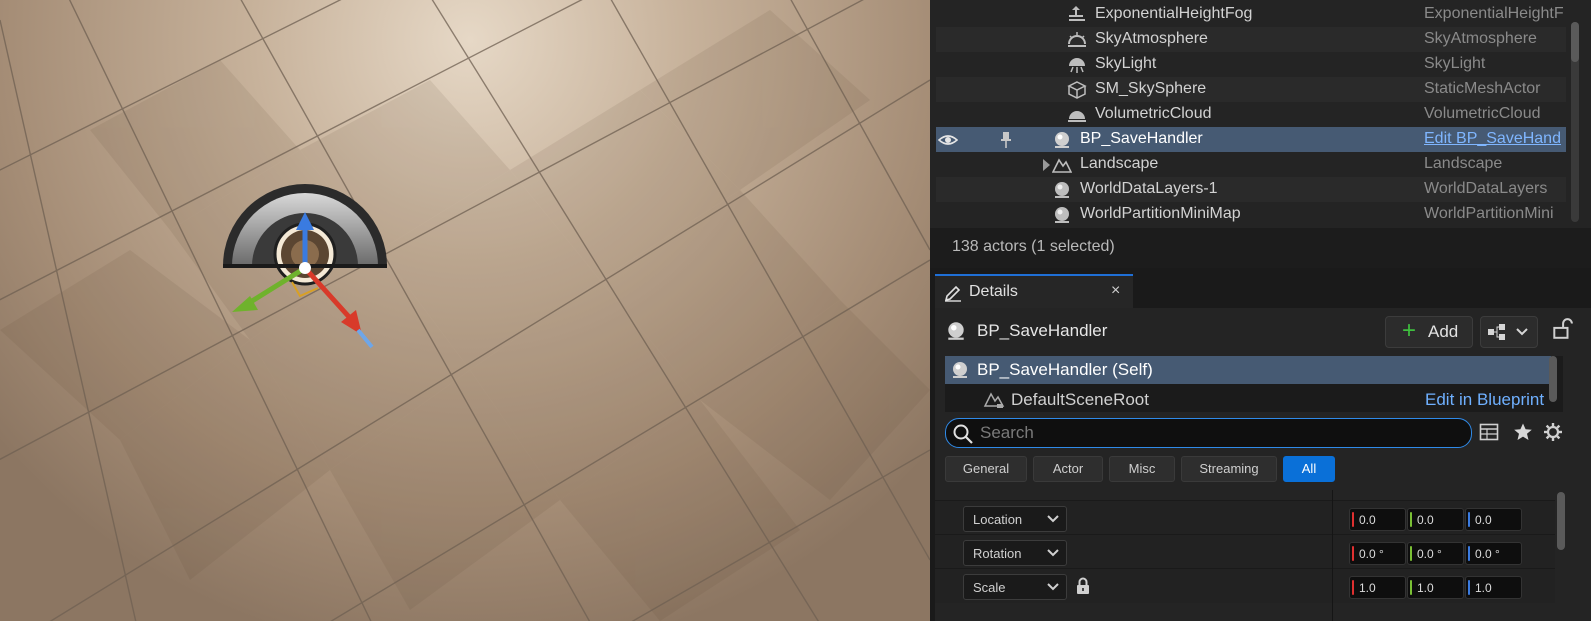 Image resolution: width=1591 pixels, height=621 pixels. Describe the element at coordinates (1077, 39) in the screenshot. I see `sky-atmosphere-icon` at that location.